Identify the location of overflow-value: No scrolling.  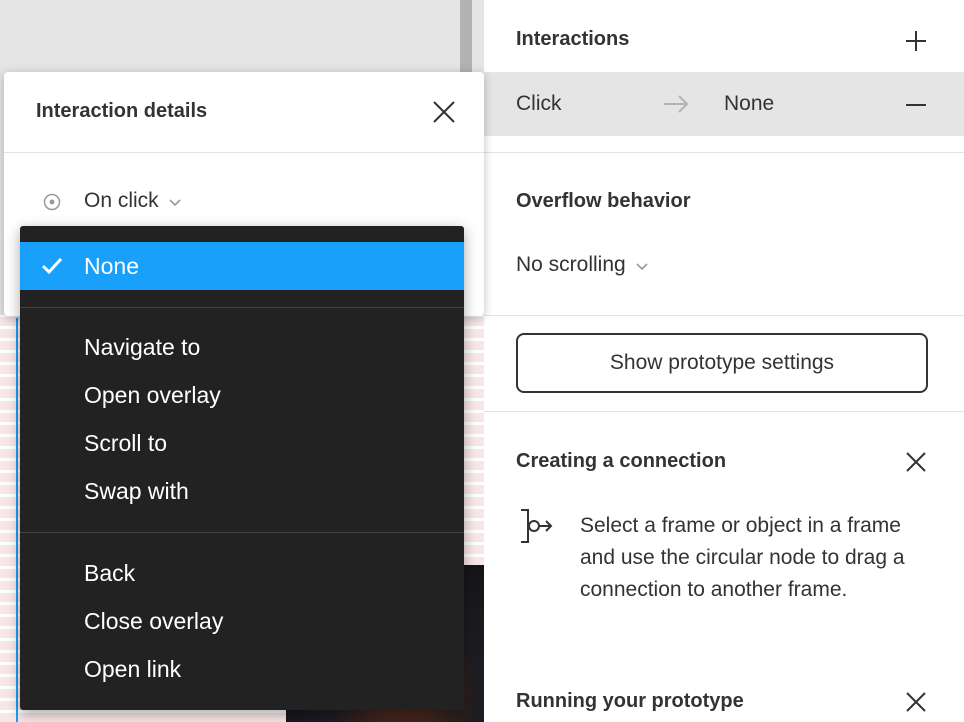
(571, 264).